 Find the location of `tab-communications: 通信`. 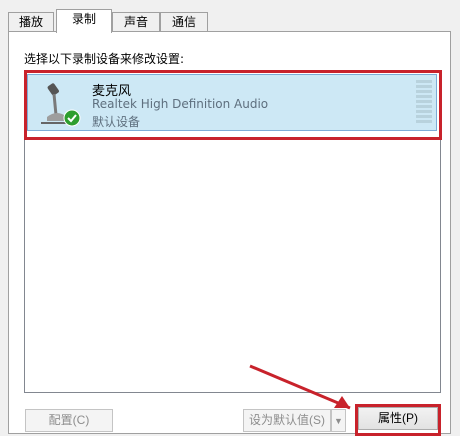

tab-communications: 通信 is located at coordinates (184, 21).